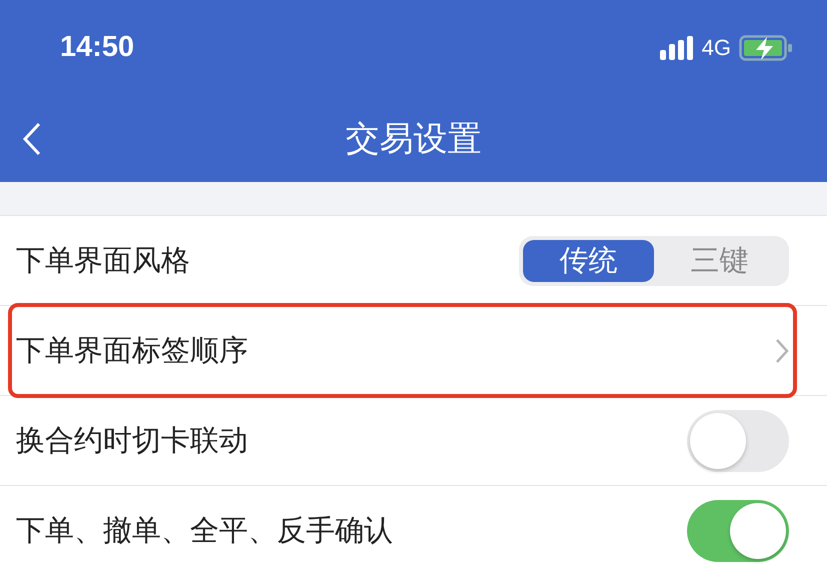 This screenshot has width=827, height=573. I want to click on setting-label: 换合约时切卡联动, so click(132, 440).